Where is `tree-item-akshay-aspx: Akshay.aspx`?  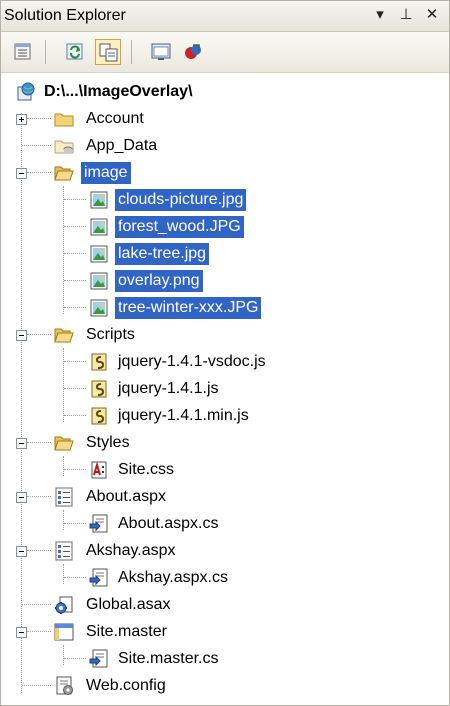
tree-item-akshay-aspx: Akshay.aspx is located at coordinates (225, 550).